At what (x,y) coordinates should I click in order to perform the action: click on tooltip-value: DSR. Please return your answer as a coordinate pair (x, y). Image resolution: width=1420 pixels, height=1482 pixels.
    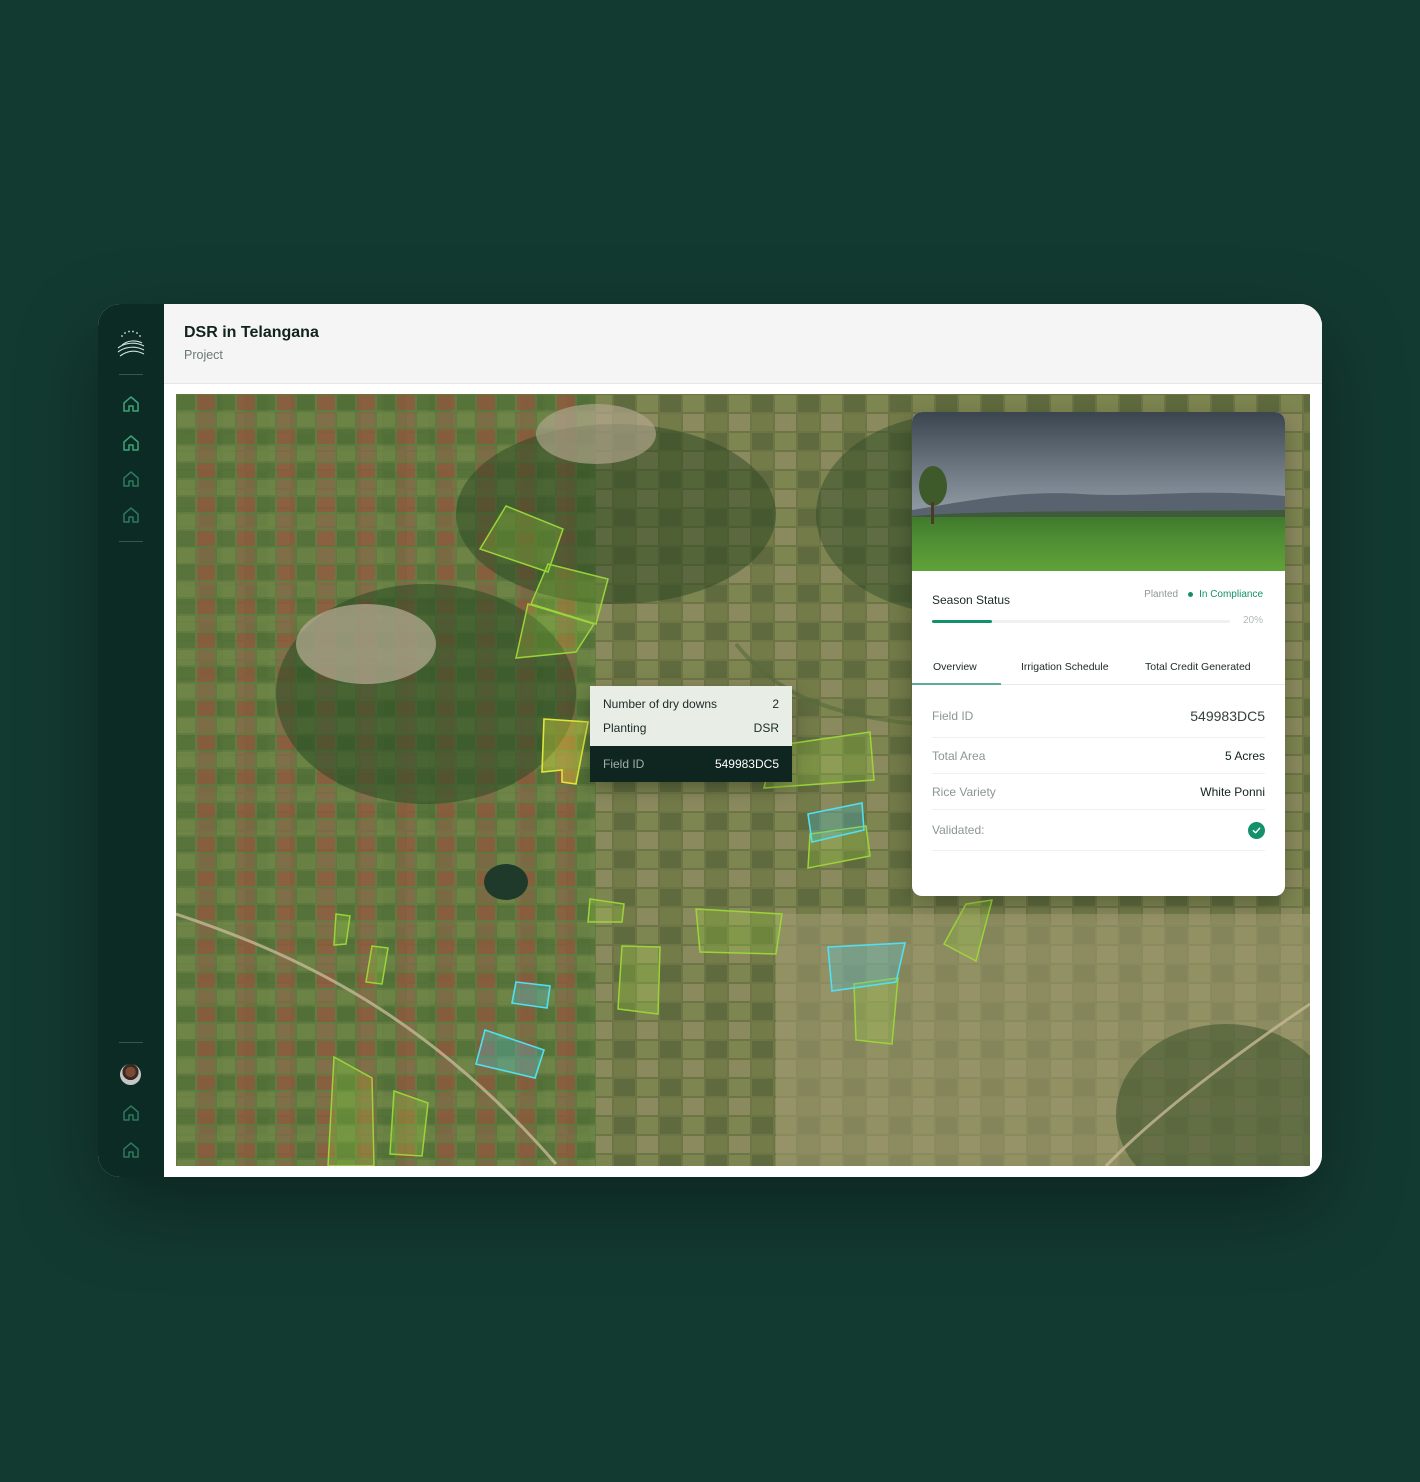
    Looking at the image, I should click on (766, 728).